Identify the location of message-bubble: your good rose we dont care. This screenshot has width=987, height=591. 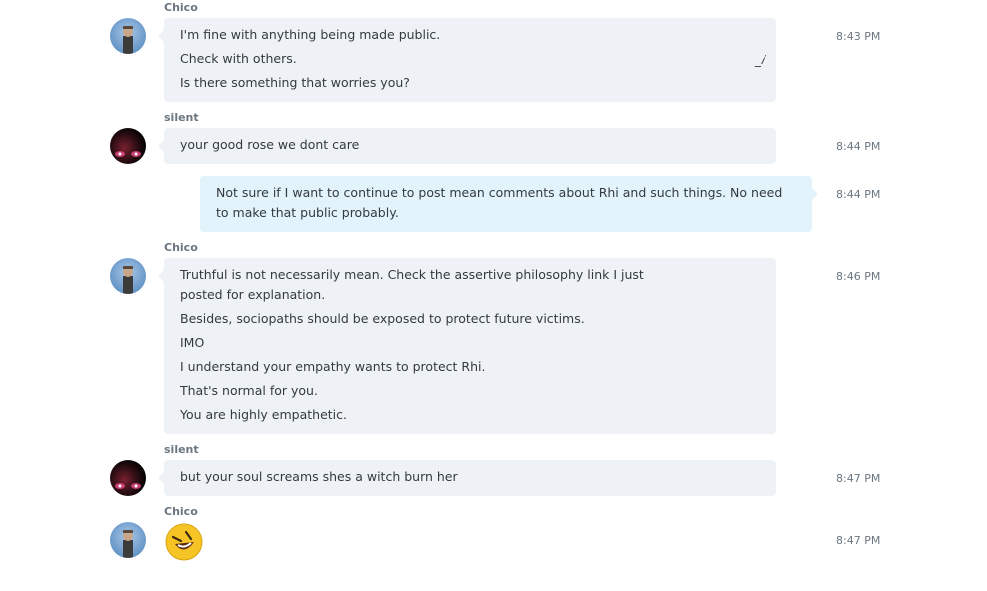
(467, 146).